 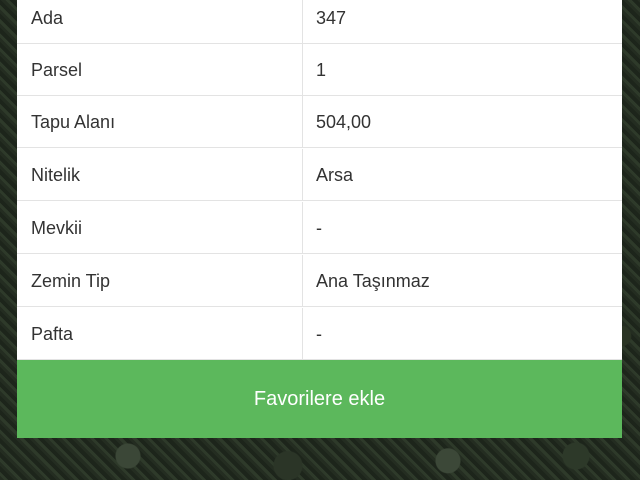 I want to click on detail-value: 347, so click(x=331, y=18).